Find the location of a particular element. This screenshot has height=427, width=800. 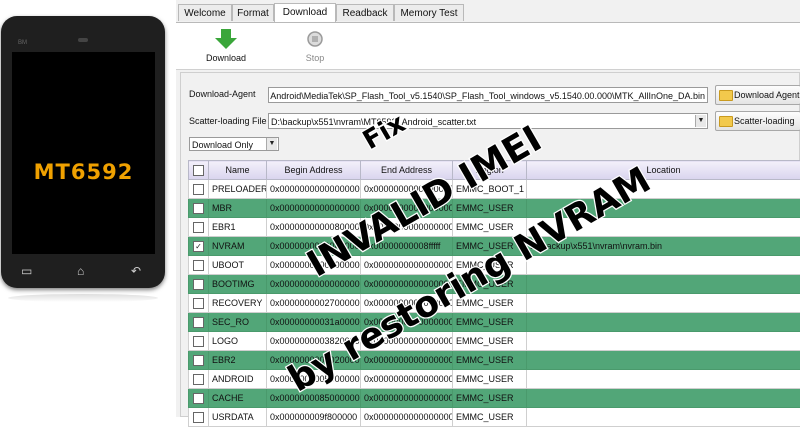

tab-readback: Readback is located at coordinates (365, 12).